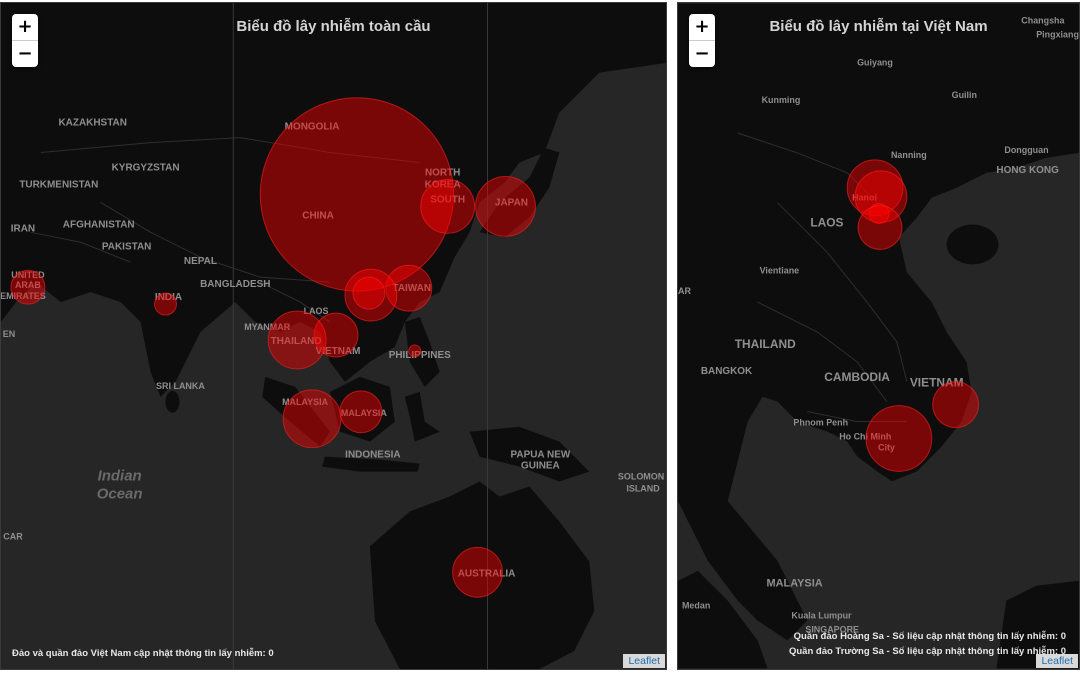 This screenshot has height=675, width=1082. Describe the element at coordinates (821, 616) in the screenshot. I see `label-kuala-lumpur: Kuala Lumpur` at that location.